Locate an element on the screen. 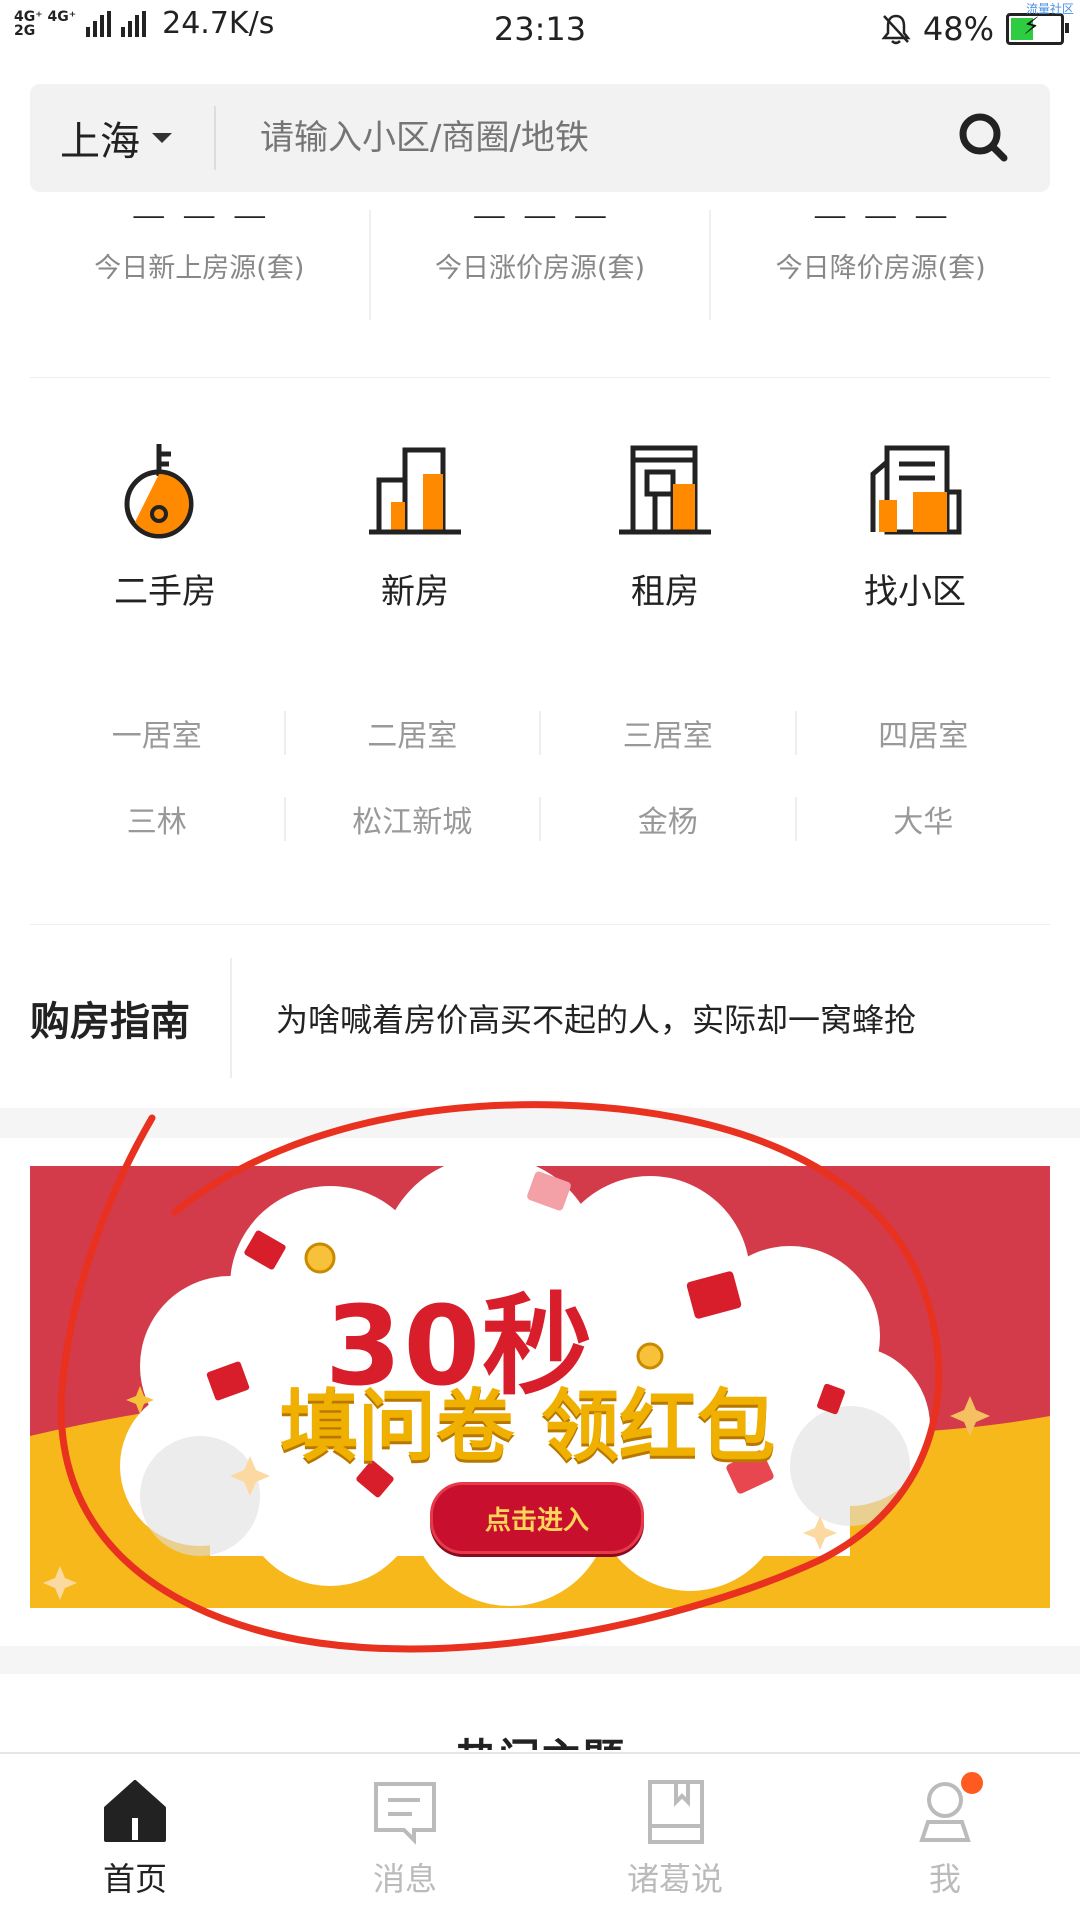  nav-label: 首页 is located at coordinates (134, 1879).